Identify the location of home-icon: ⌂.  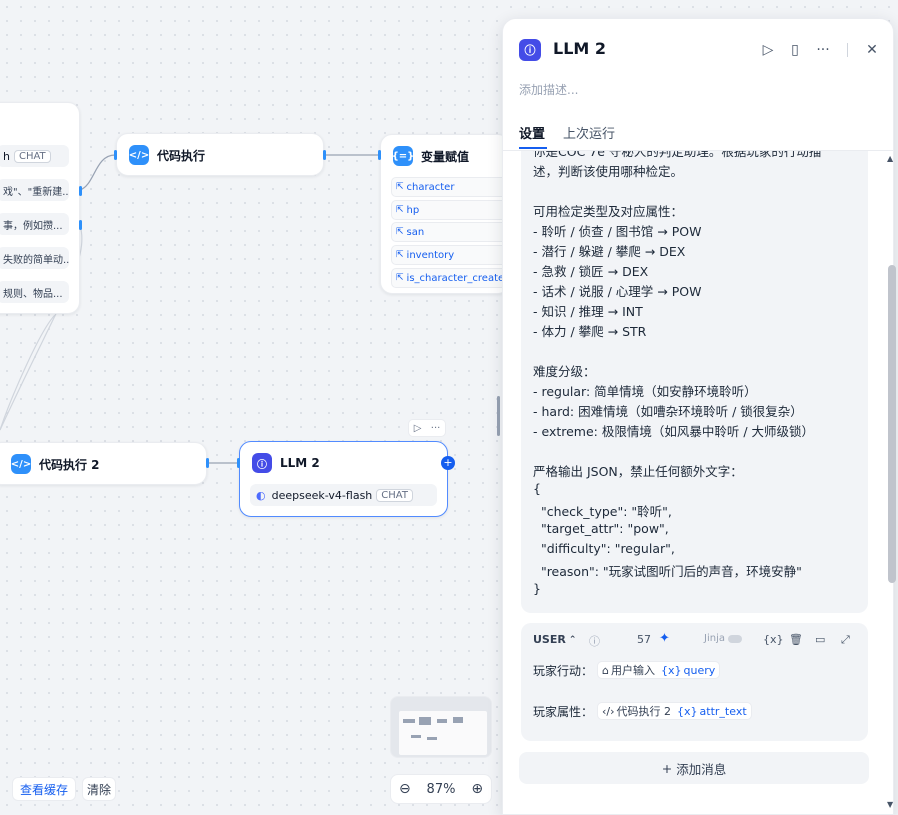
(605, 670).